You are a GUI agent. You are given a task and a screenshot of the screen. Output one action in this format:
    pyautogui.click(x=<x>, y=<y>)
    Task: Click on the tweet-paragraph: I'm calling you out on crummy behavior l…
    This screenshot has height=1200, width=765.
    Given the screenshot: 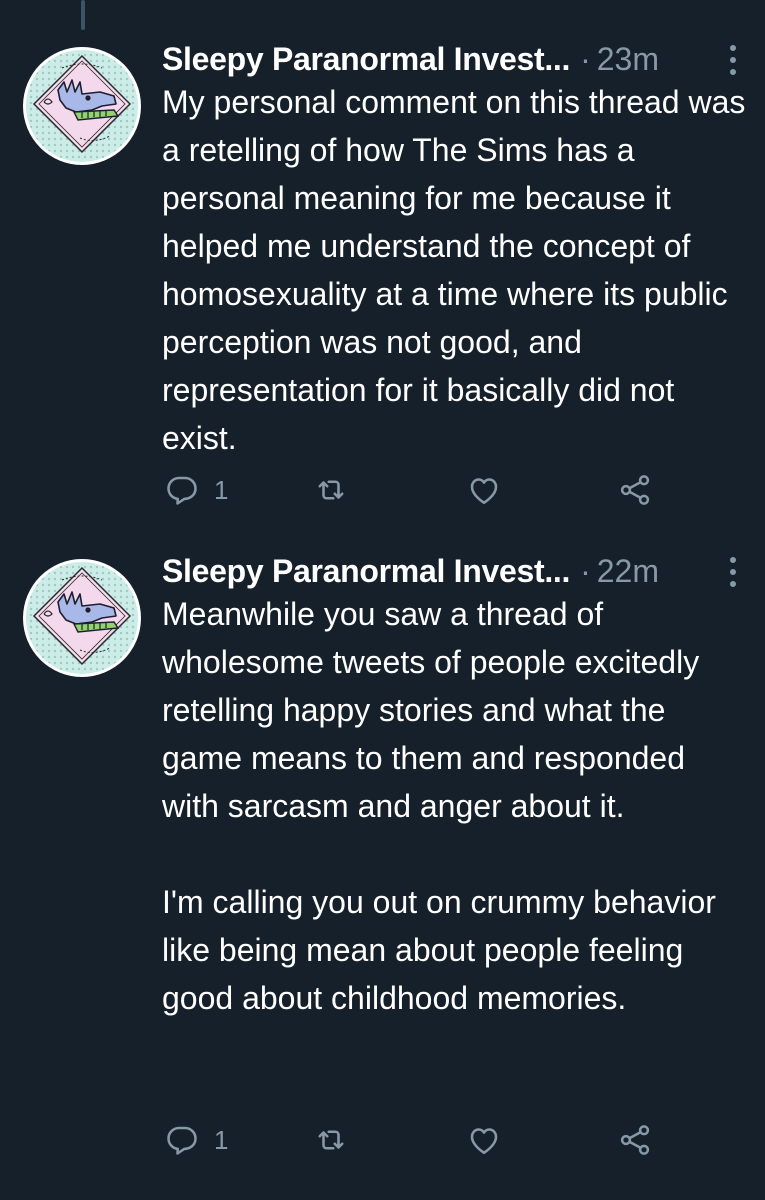 What is the action you would take?
    pyautogui.click(x=439, y=950)
    